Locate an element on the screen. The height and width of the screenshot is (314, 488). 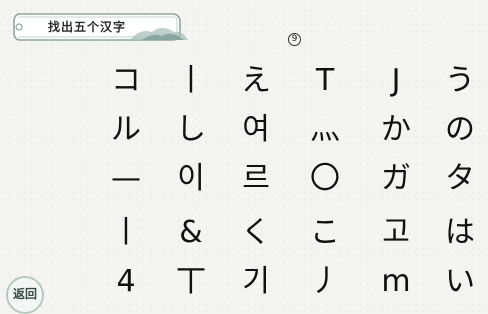
grid-cell-r5-c1: 4 is located at coordinates (126, 282).